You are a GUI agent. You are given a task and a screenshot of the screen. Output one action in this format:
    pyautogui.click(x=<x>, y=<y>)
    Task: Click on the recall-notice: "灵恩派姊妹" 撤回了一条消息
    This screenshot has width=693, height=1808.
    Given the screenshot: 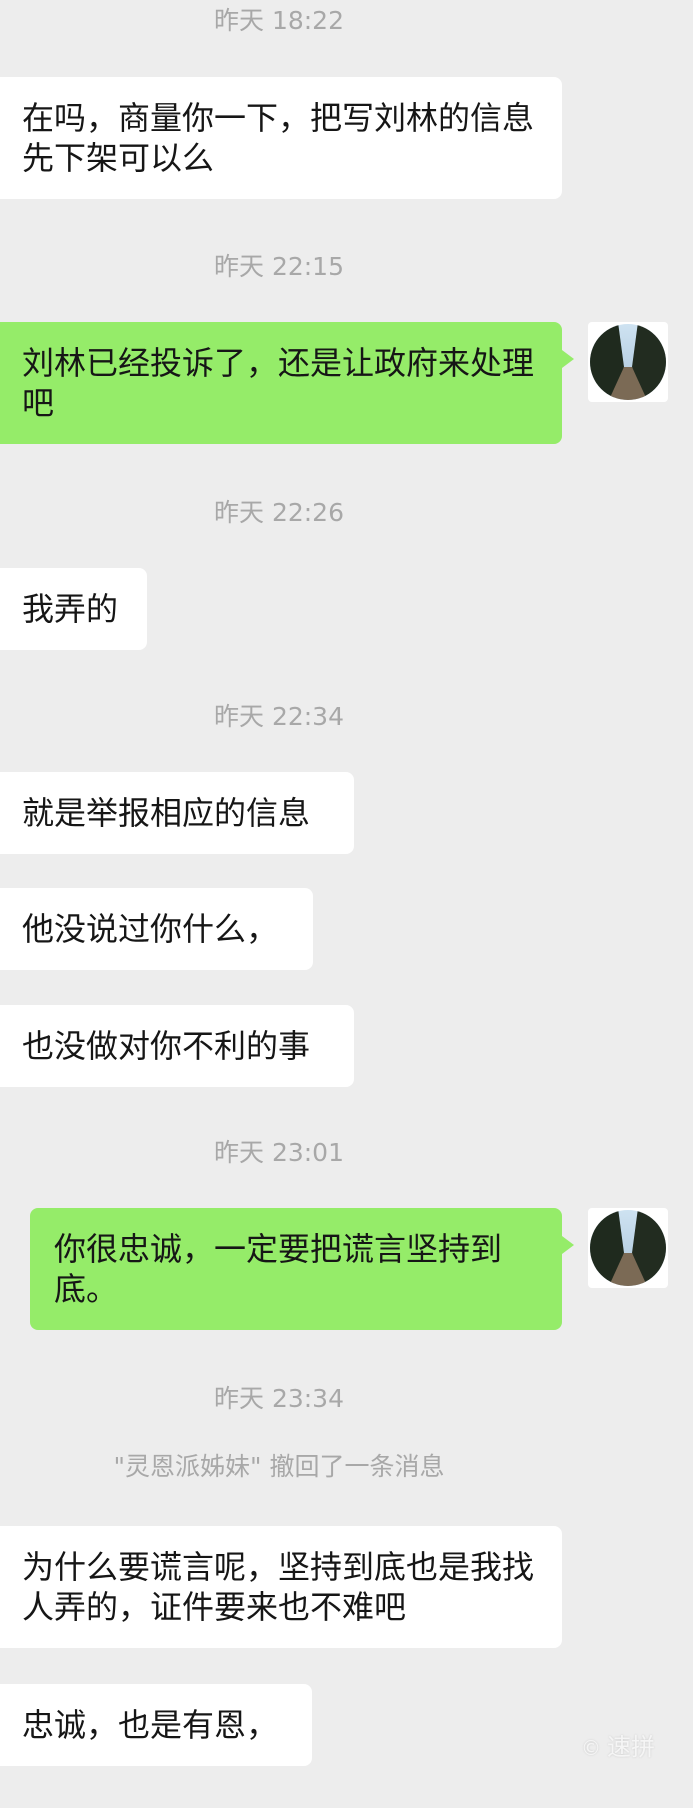 What is the action you would take?
    pyautogui.click(x=279, y=1466)
    